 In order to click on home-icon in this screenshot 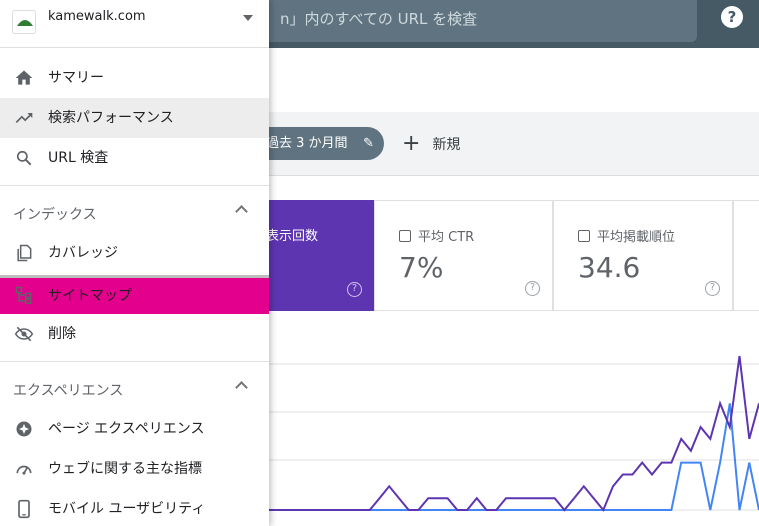, I will do `click(24, 77)`.